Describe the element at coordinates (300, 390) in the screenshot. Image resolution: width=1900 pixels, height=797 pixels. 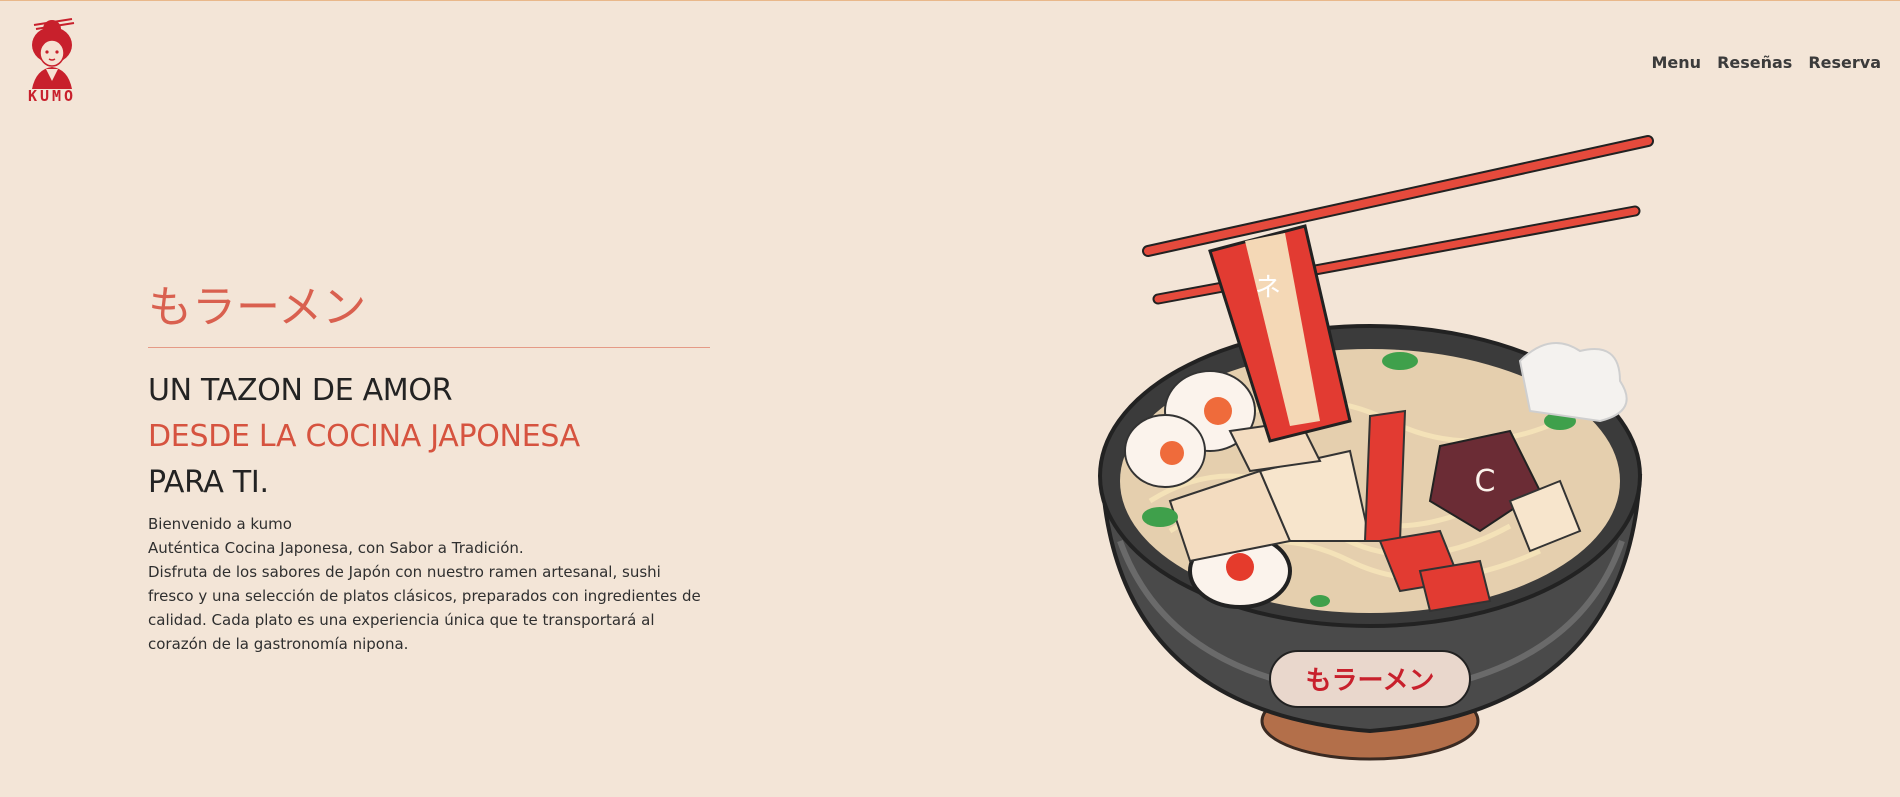
I see `hero-headline-line1: UN TAZON DE AMOR` at that location.